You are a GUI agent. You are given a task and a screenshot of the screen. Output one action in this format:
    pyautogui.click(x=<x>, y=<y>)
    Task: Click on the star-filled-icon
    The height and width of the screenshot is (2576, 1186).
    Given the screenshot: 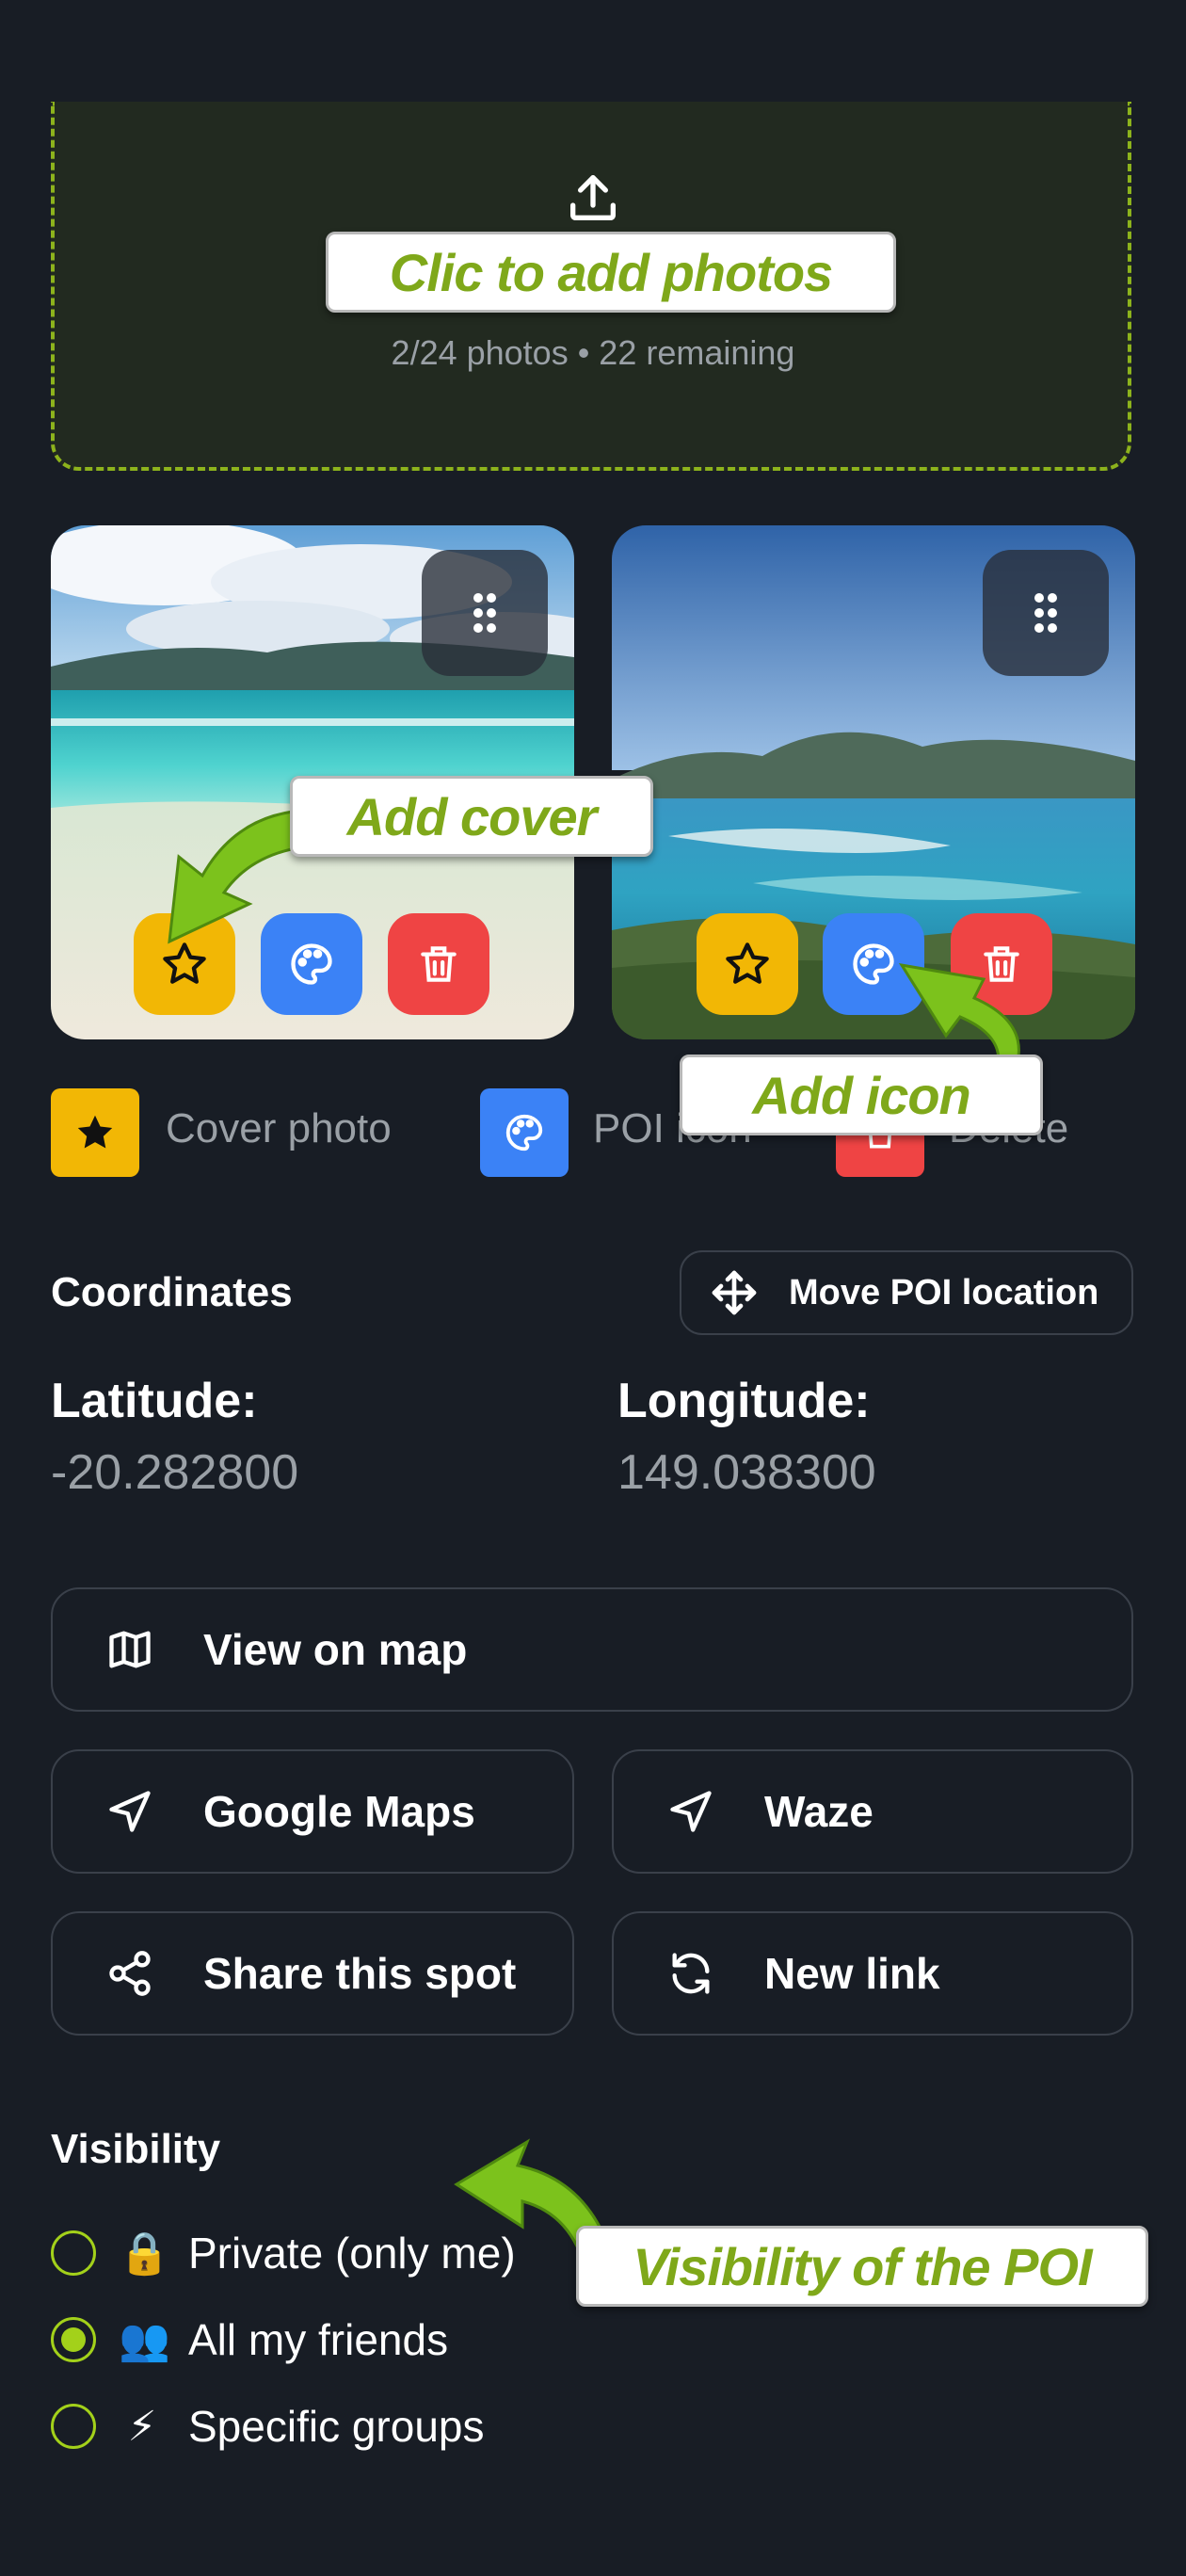 What is the action you would take?
    pyautogui.click(x=95, y=1132)
    